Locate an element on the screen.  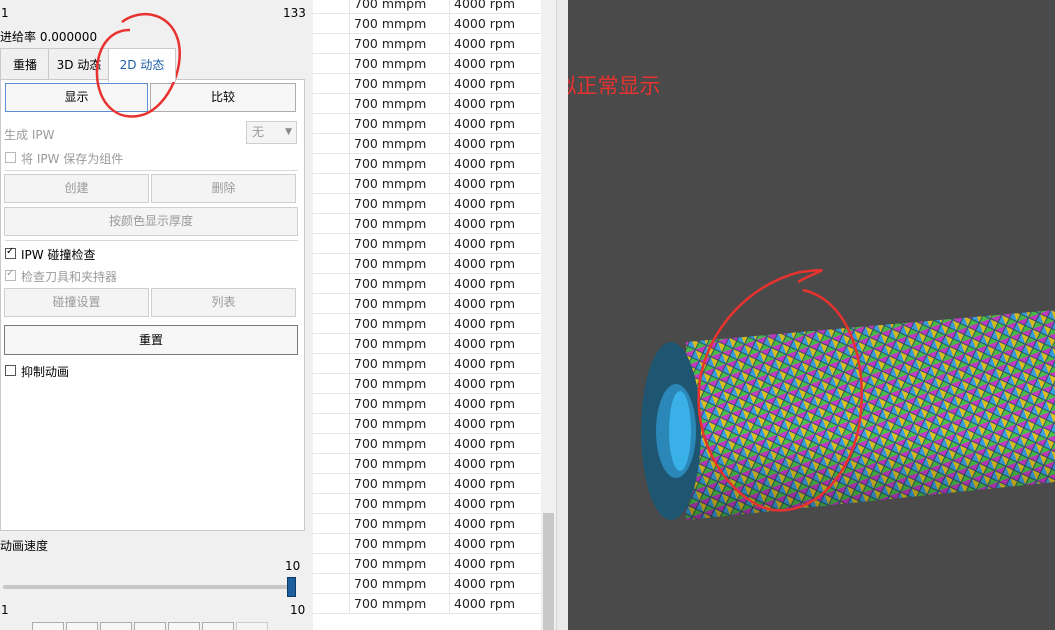
scrollbar-thumb is located at coordinates (548, 571).